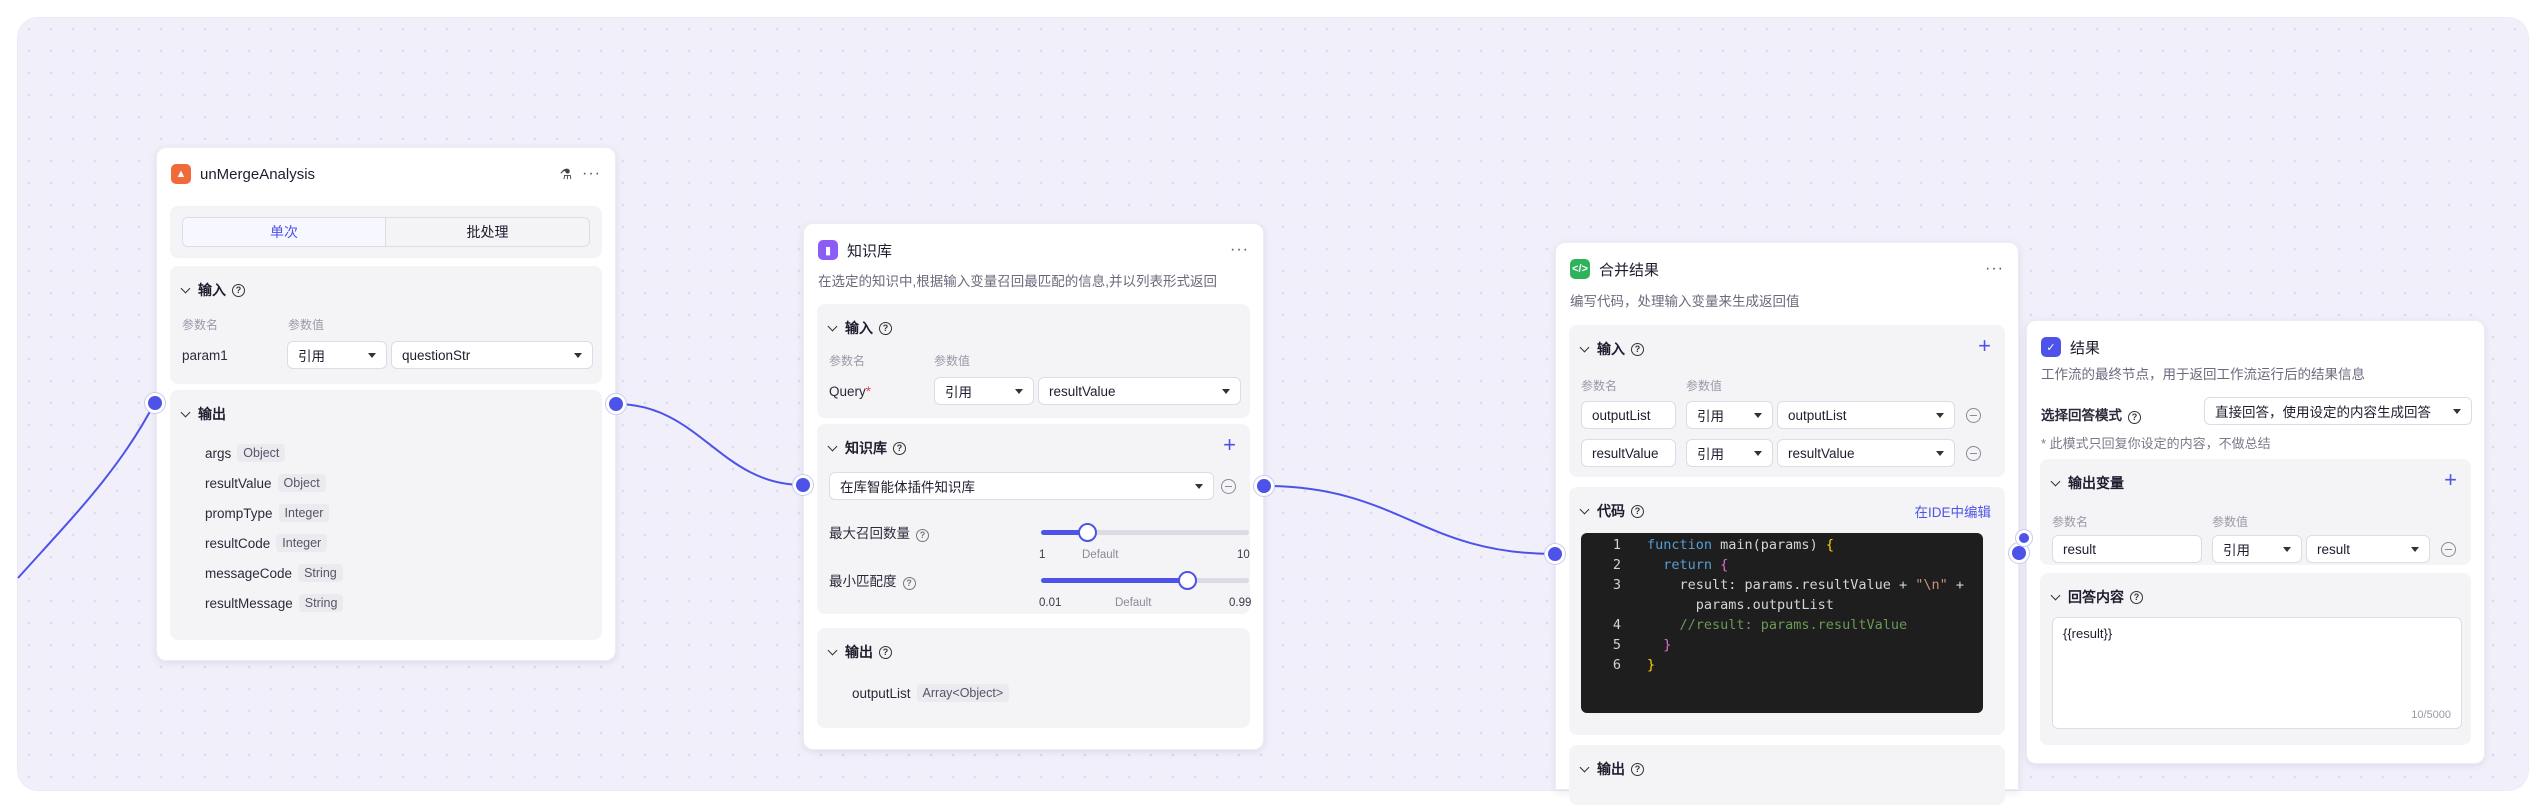 The width and height of the screenshot is (2546, 807). I want to click on node-title: 结果, so click(2085, 348).